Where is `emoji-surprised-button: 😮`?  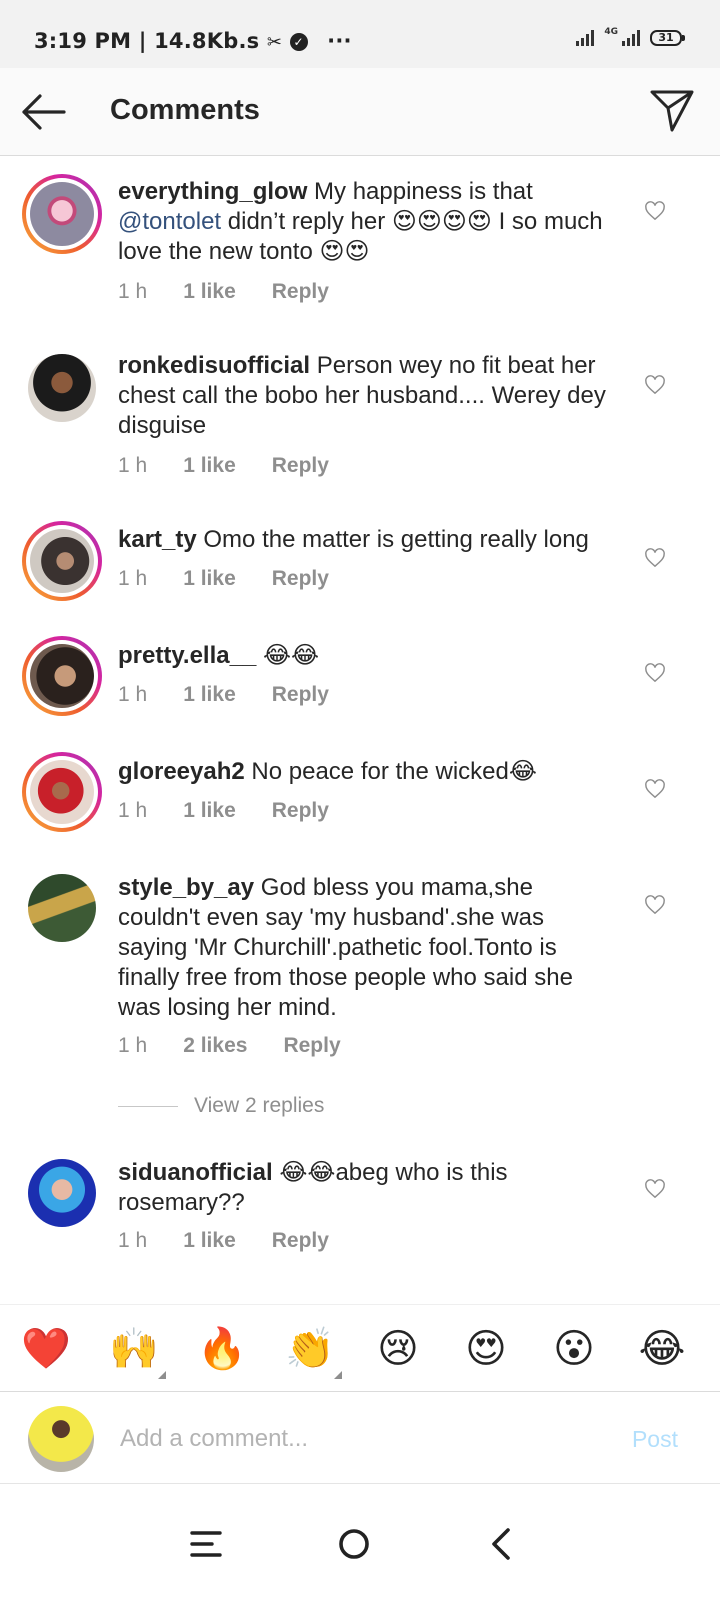 emoji-surprised-button: 😮 is located at coordinates (574, 1349).